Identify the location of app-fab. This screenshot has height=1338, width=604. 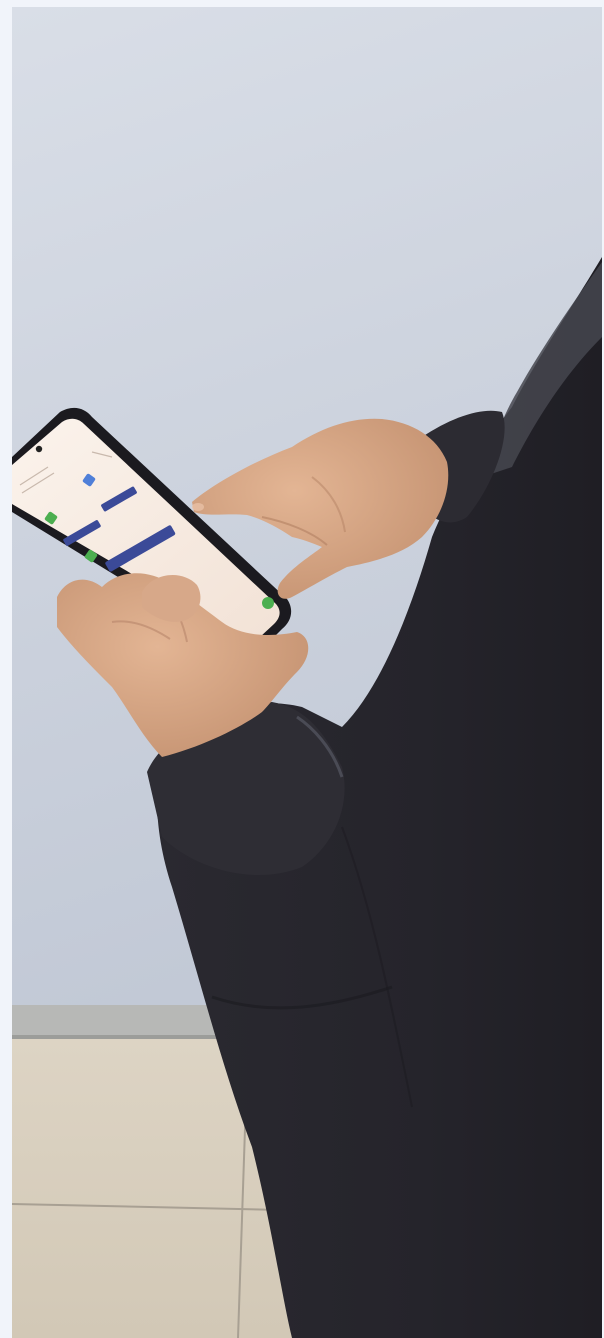
(268, 603).